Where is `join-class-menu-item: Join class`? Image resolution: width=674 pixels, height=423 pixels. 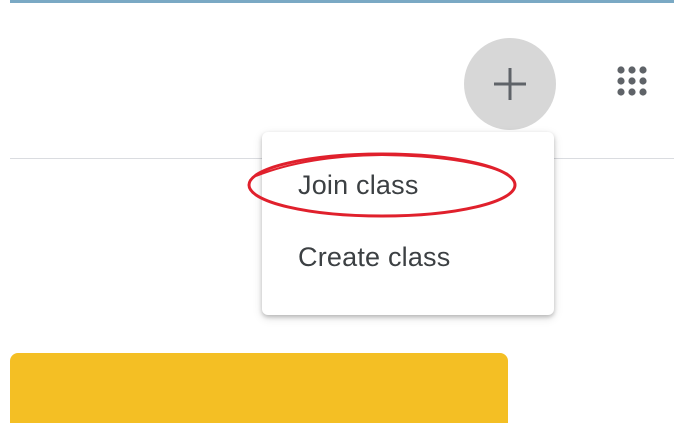
join-class-menu-item: Join class is located at coordinates (408, 185).